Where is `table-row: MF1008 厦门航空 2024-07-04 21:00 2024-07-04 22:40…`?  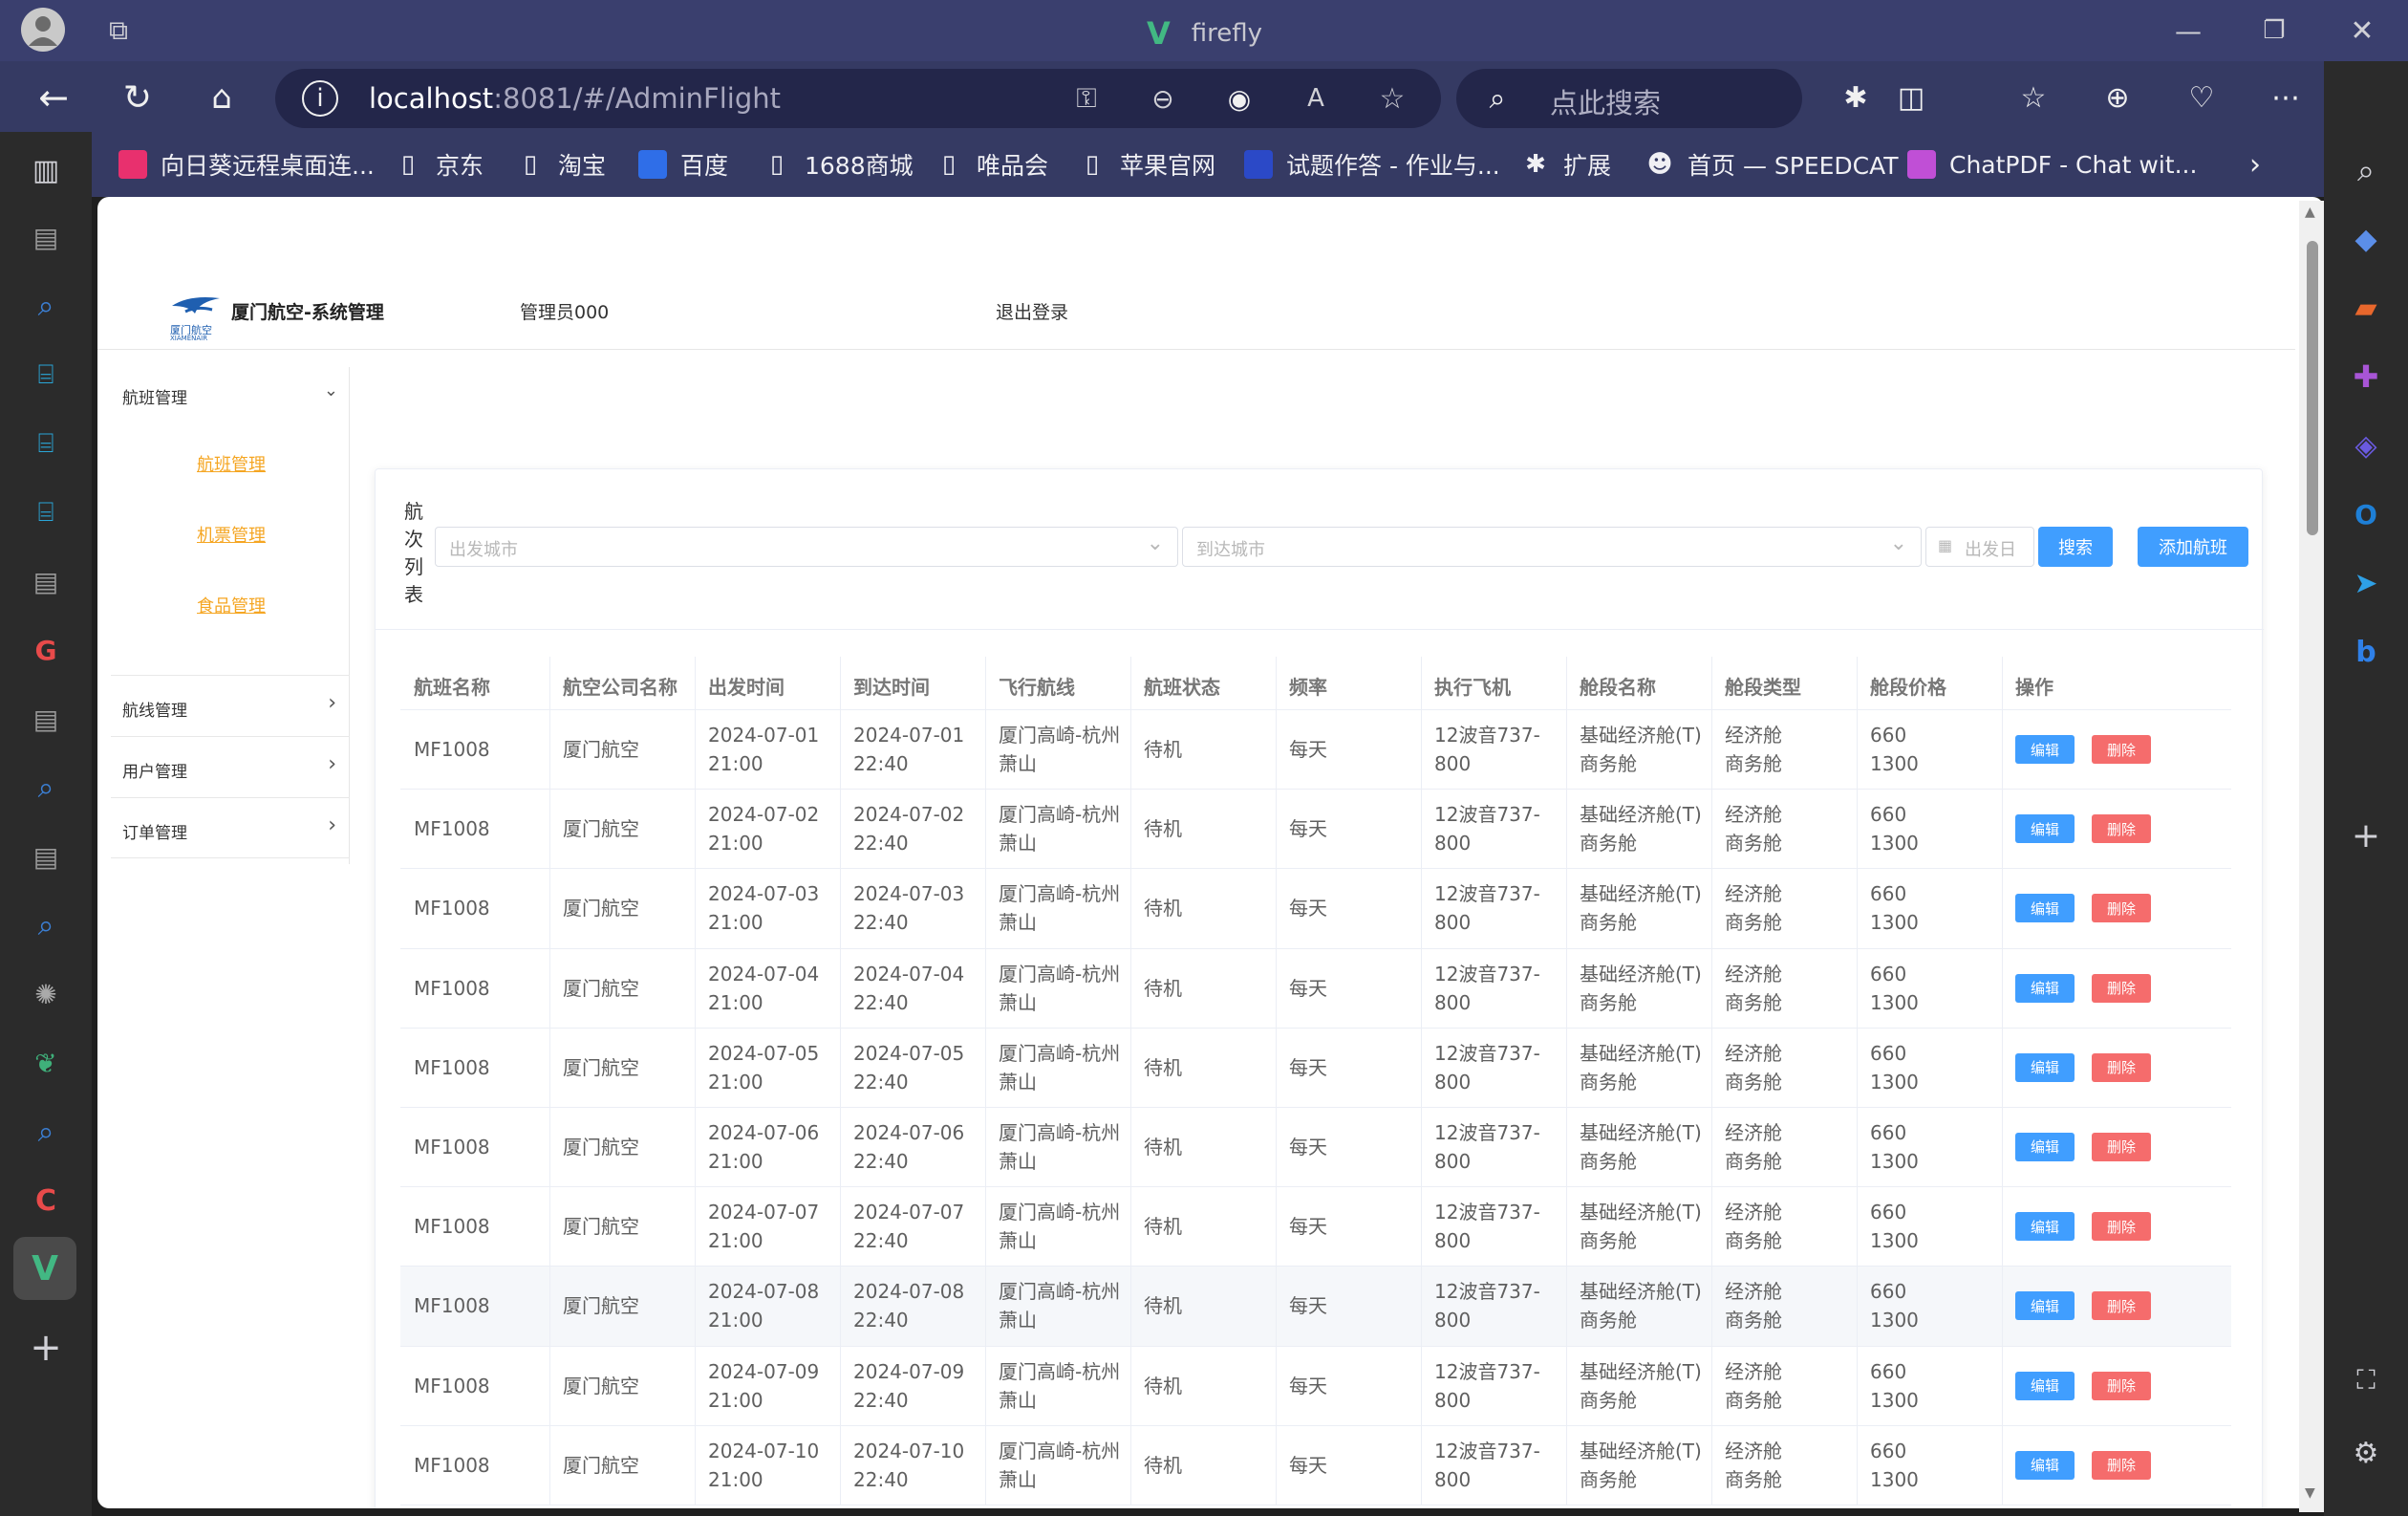
table-row: MF1008 厦门航空 2024-07-04 21:00 2024-07-04 22:40… is located at coordinates (1316, 988).